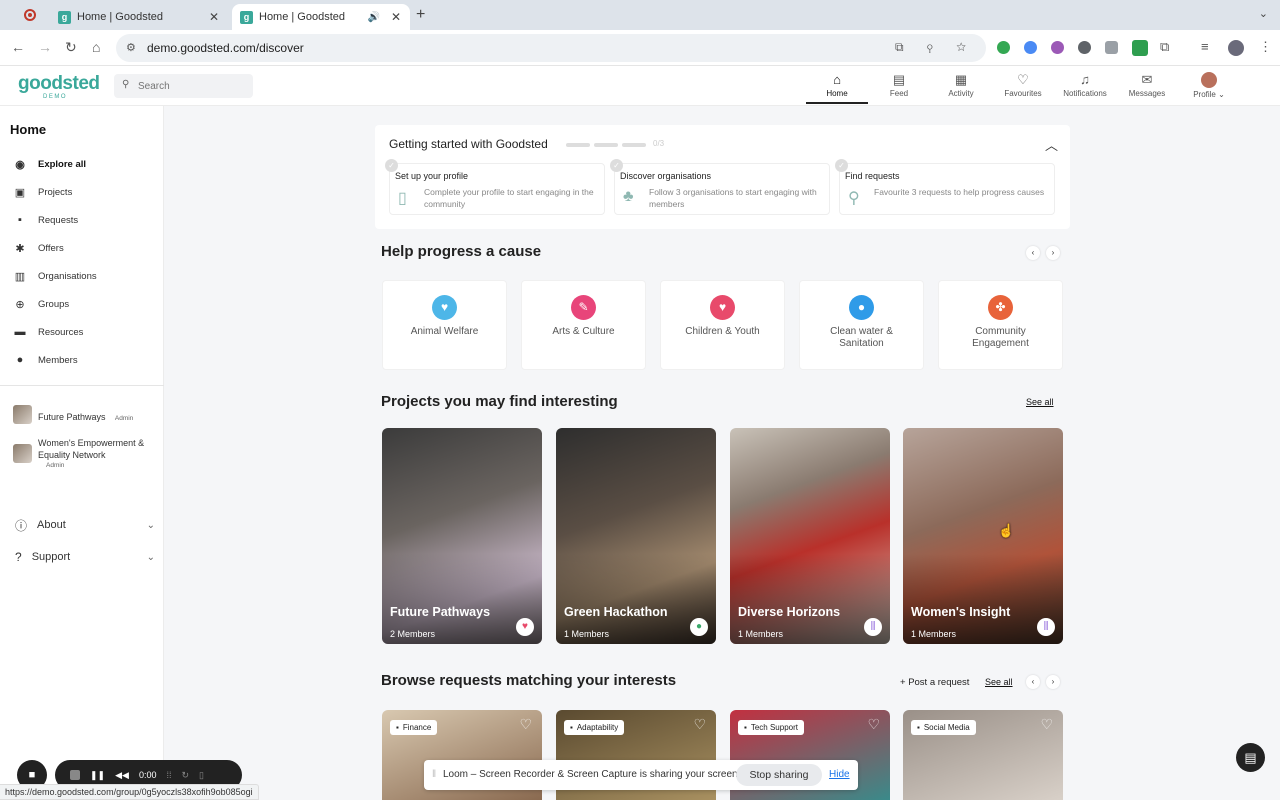 The height and width of the screenshot is (800, 1280). I want to click on collapse-chevron-icon: ︿, so click(1051, 144).